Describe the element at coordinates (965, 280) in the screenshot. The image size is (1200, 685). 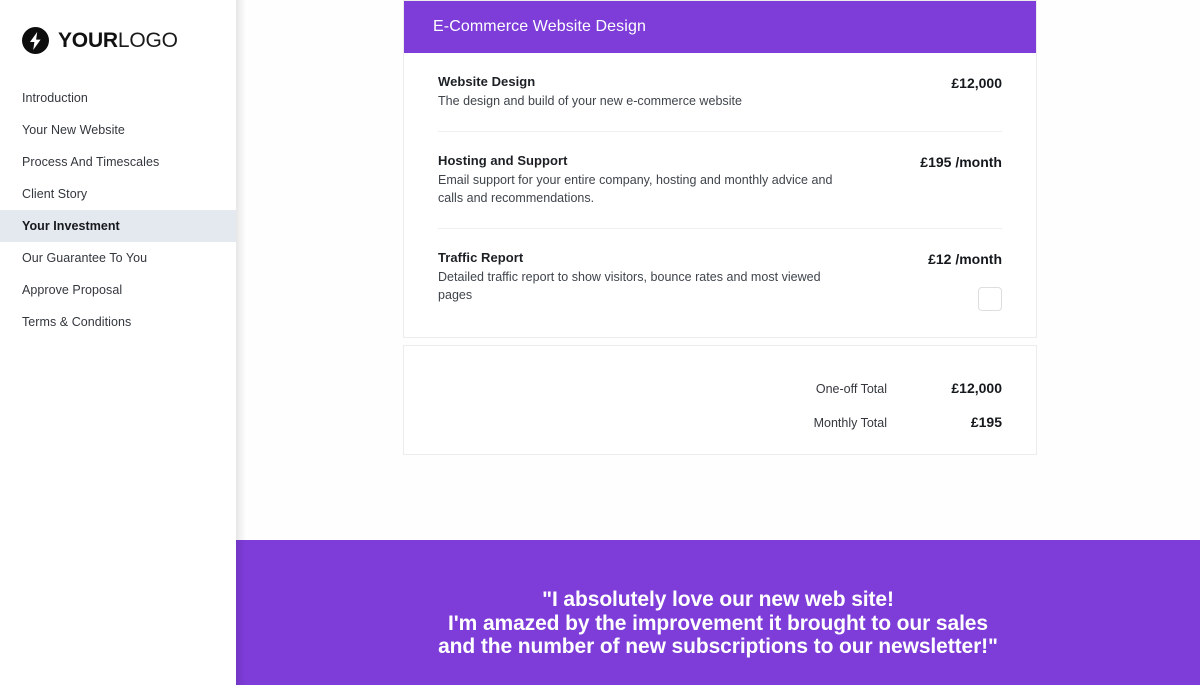
I see `line-item-price-group: £12 /month` at that location.